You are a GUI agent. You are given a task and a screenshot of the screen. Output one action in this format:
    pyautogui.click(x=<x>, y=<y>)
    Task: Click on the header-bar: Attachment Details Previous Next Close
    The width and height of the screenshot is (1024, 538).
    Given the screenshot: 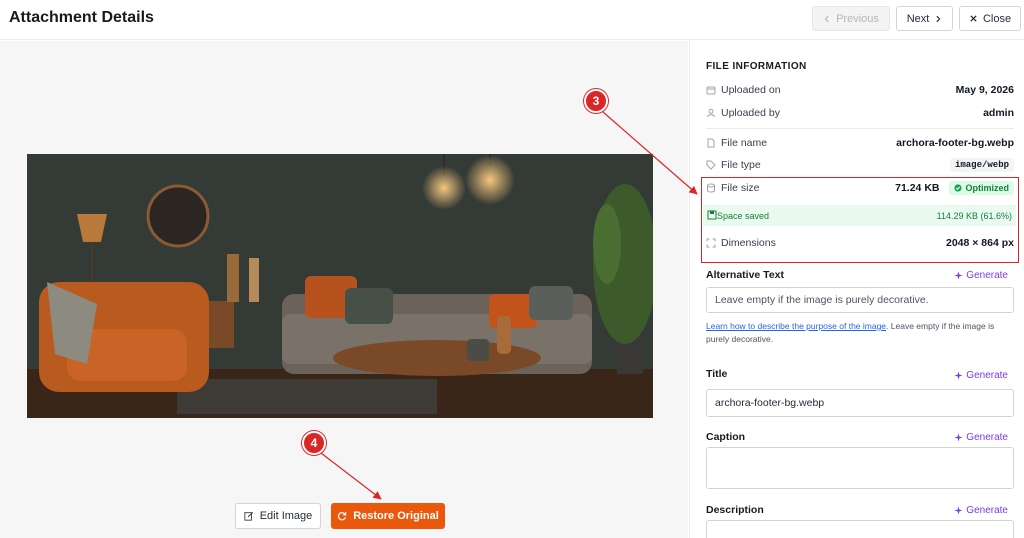 What is the action you would take?
    pyautogui.click(x=512, y=20)
    